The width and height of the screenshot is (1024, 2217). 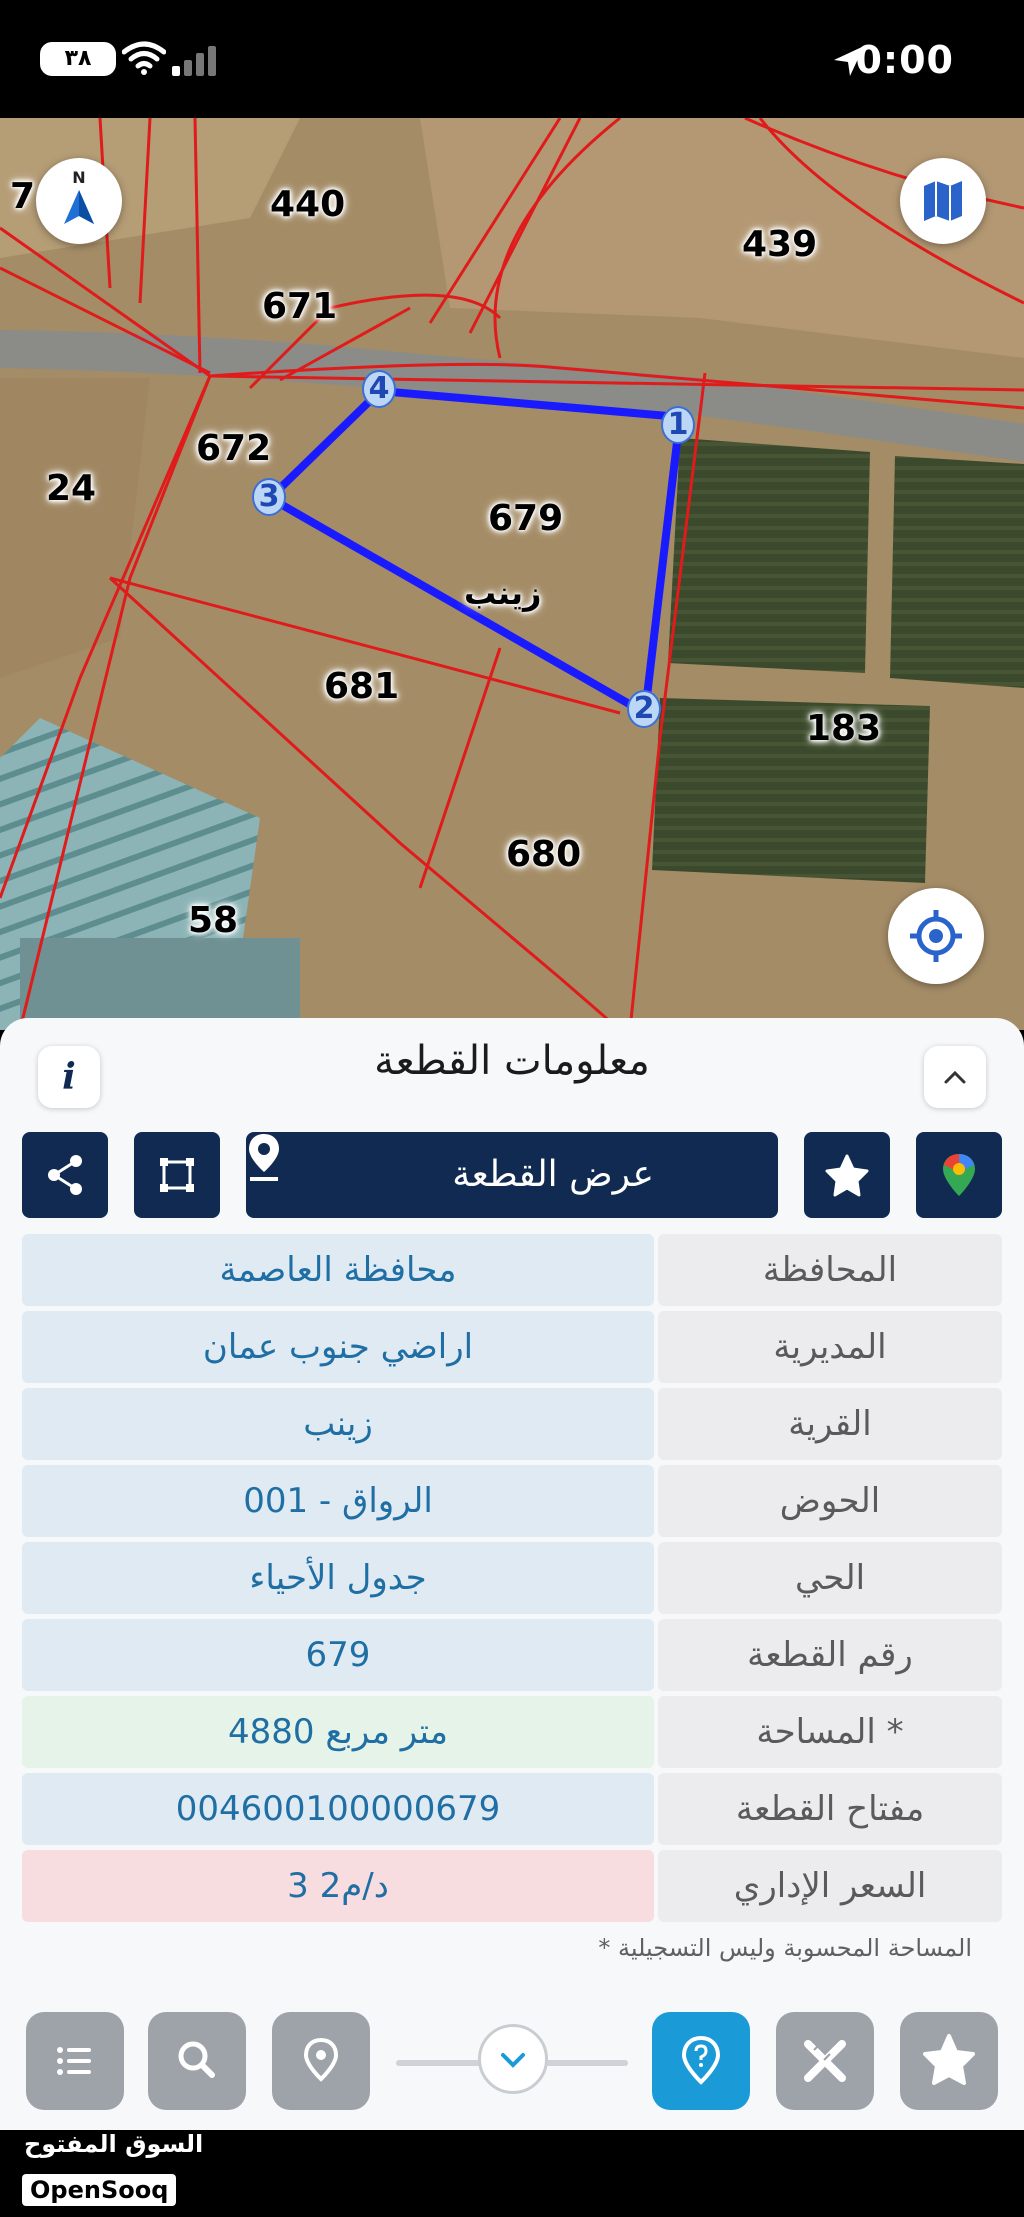 I want to click on area-footnote: * المساحة المحسوبة وليس التسجيلية, so click(x=785, y=1948).